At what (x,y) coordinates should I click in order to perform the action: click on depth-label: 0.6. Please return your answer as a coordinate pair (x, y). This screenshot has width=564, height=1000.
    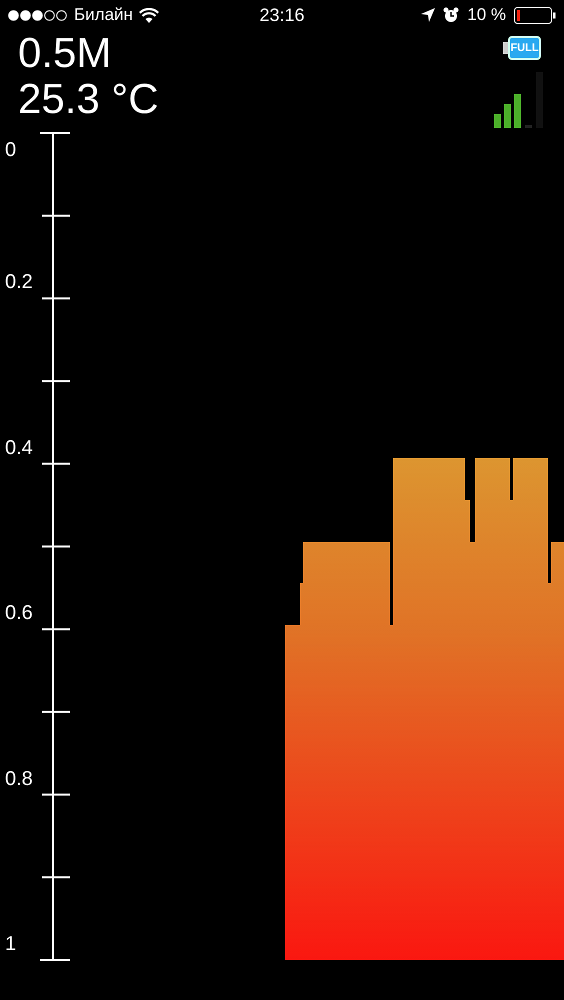
    Looking at the image, I should click on (19, 613).